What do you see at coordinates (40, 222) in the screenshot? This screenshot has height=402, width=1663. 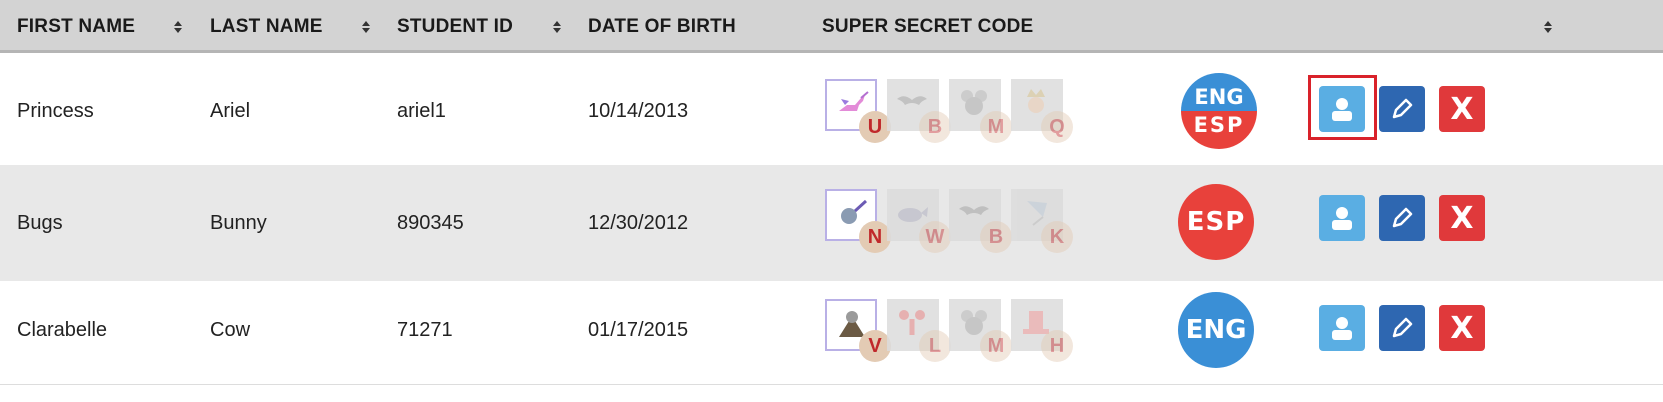 I see `first-name-cell: Bugs` at bounding box center [40, 222].